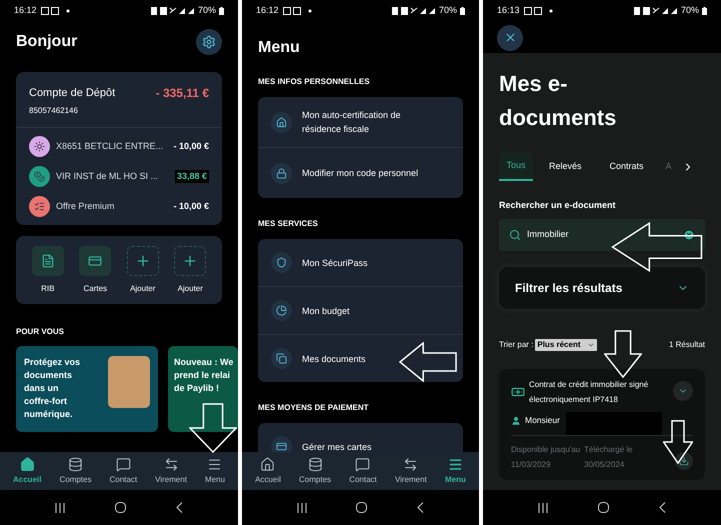 The image size is (721, 525). What do you see at coordinates (516, 344) in the screenshot?
I see `sort-label: Trier par :` at bounding box center [516, 344].